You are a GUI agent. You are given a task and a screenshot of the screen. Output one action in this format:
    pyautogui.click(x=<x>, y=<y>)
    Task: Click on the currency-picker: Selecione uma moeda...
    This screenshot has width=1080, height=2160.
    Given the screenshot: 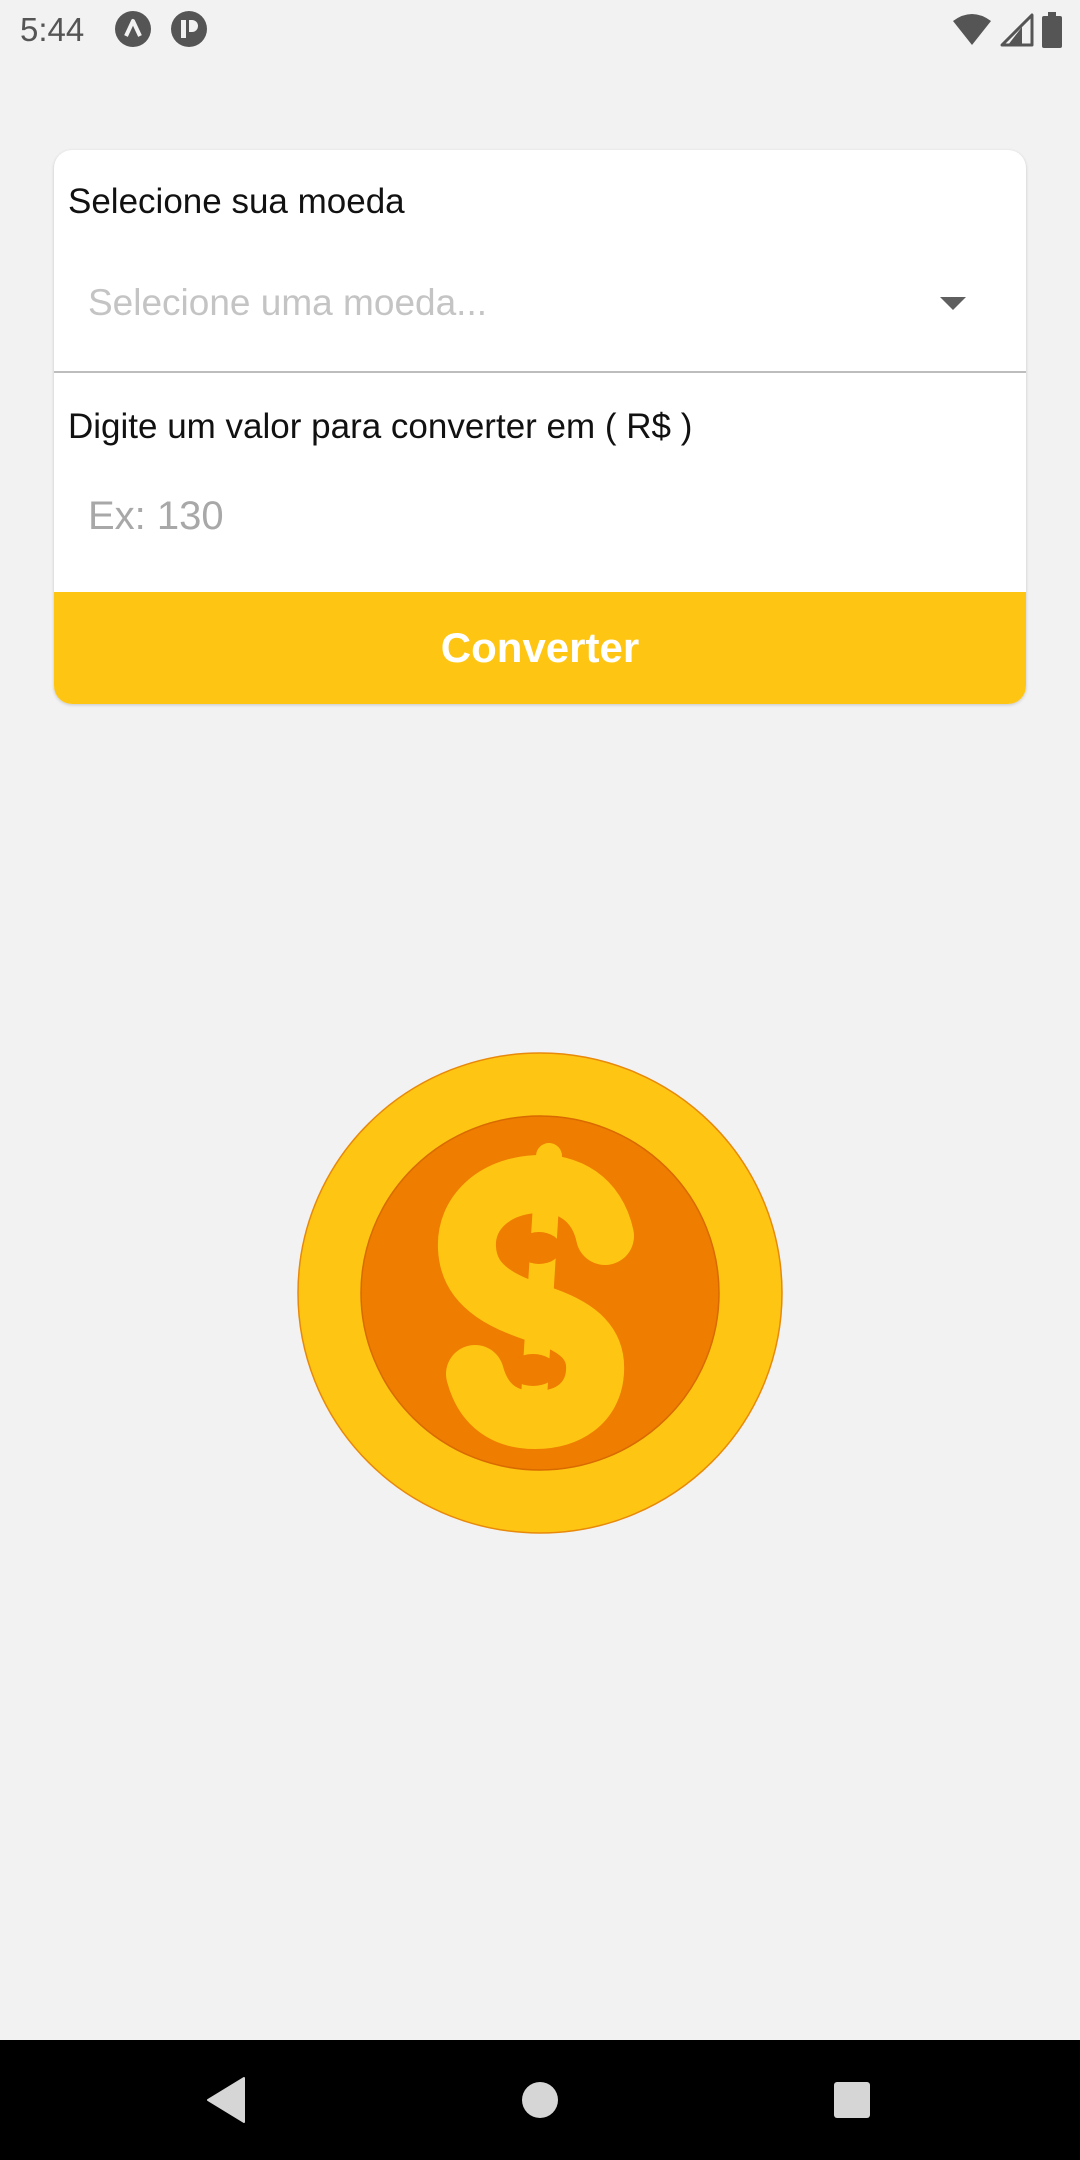 What is the action you would take?
    pyautogui.click(x=540, y=310)
    